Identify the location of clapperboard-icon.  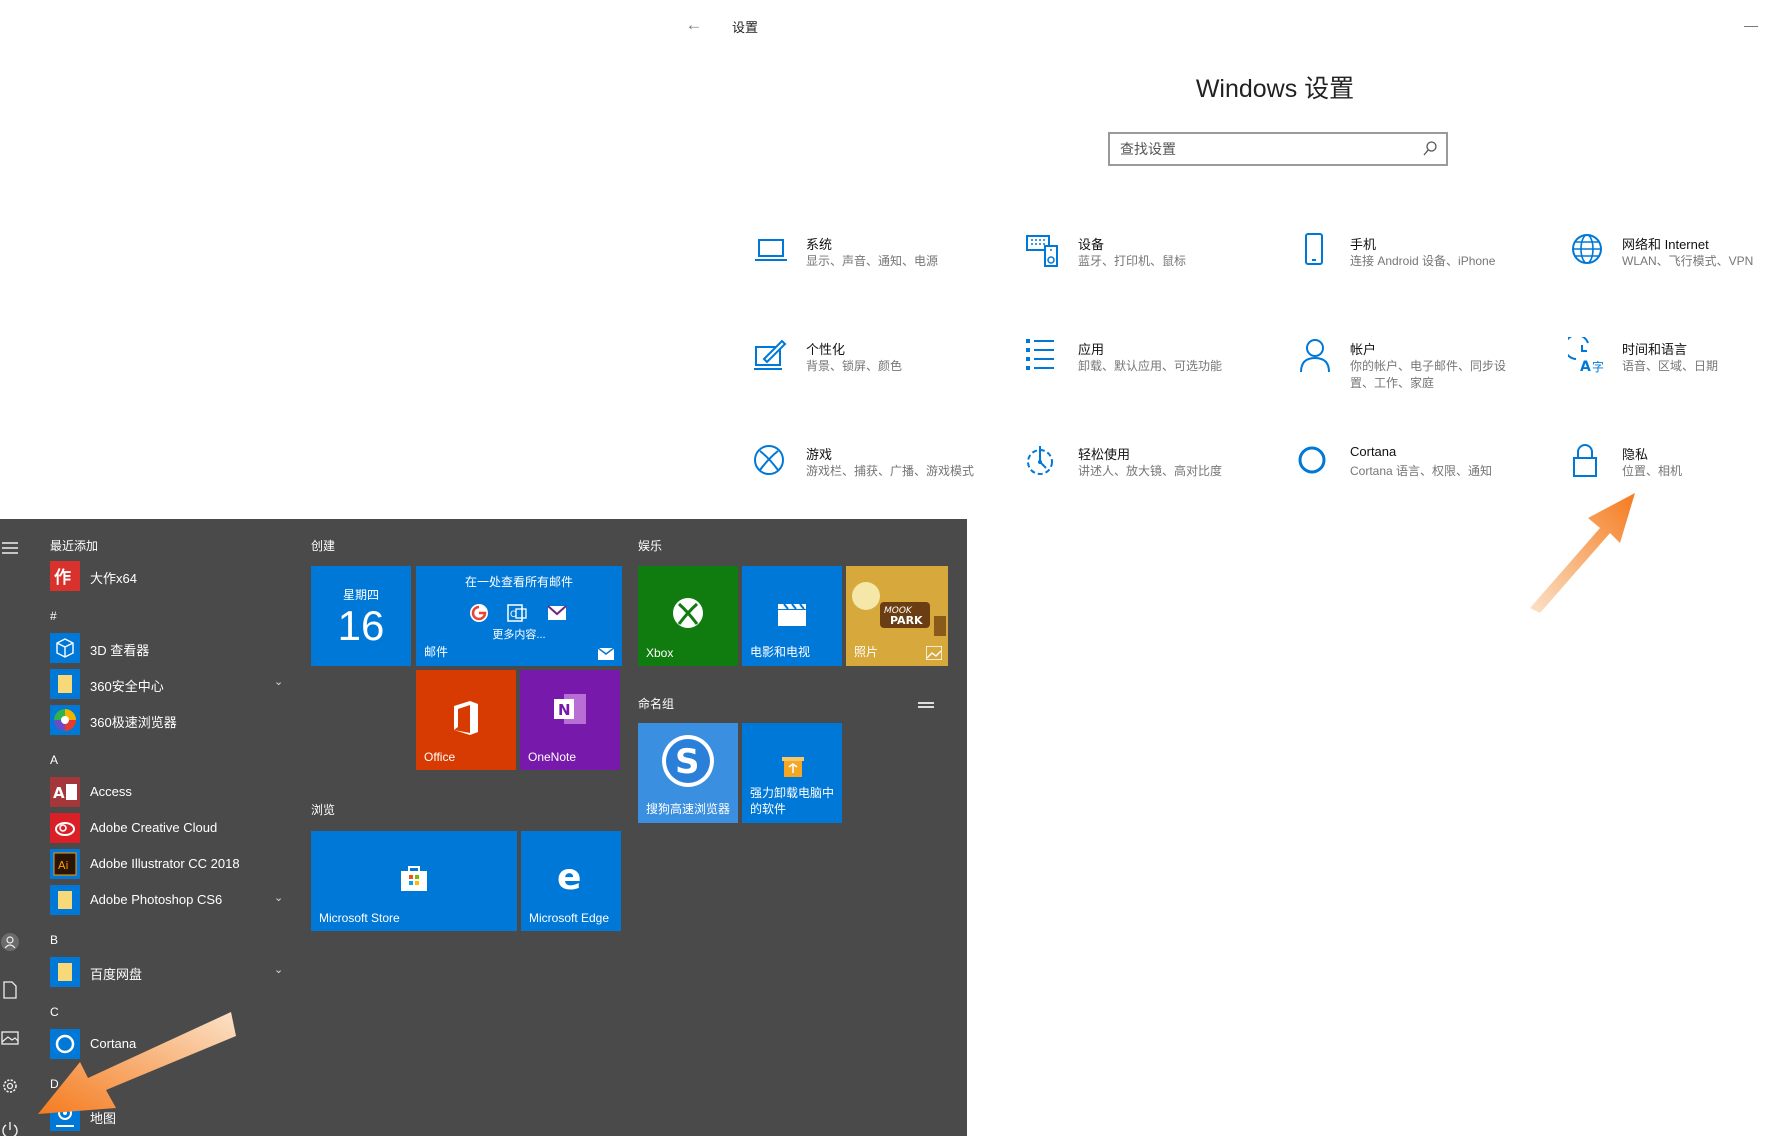
(792, 614).